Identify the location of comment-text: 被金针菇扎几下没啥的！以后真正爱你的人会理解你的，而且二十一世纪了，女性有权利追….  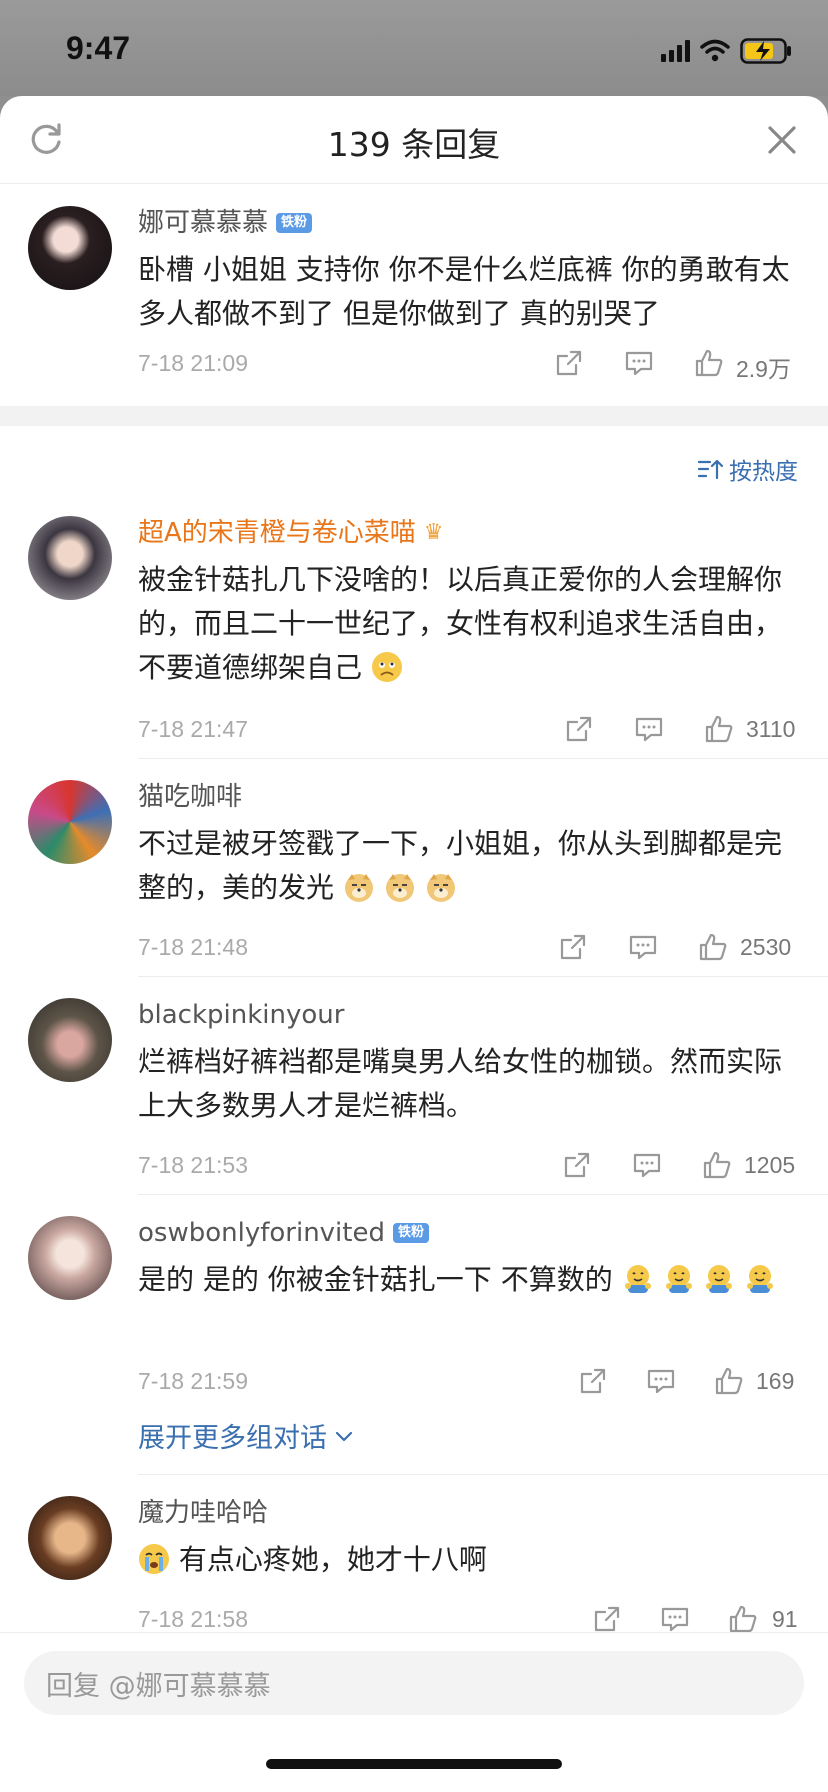
(469, 624).